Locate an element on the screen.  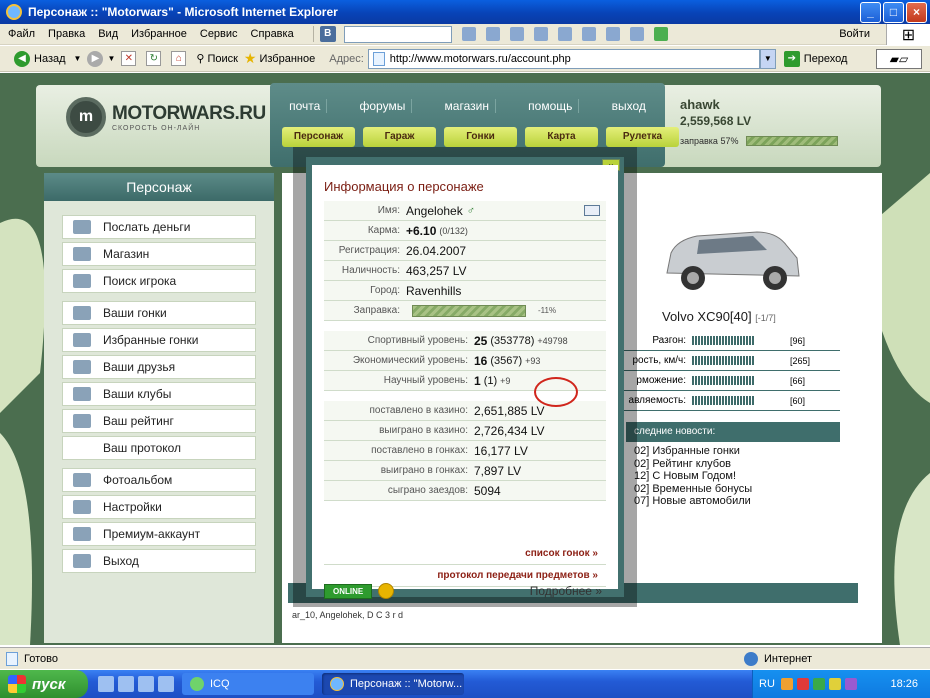
address-dropdown: ▼ is located at coordinates (767, 58).